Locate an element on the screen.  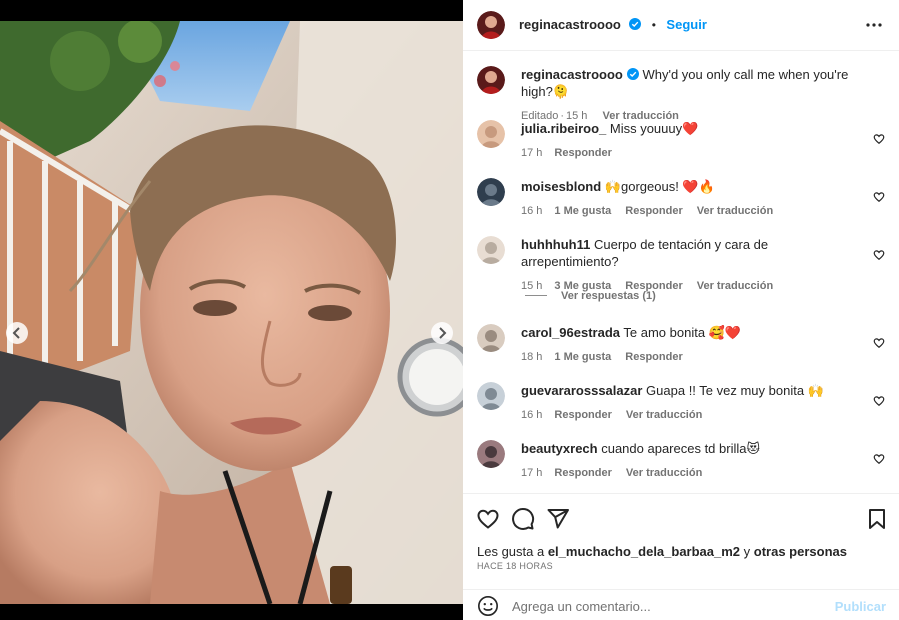
replies-line is located at coordinates (536, 295).